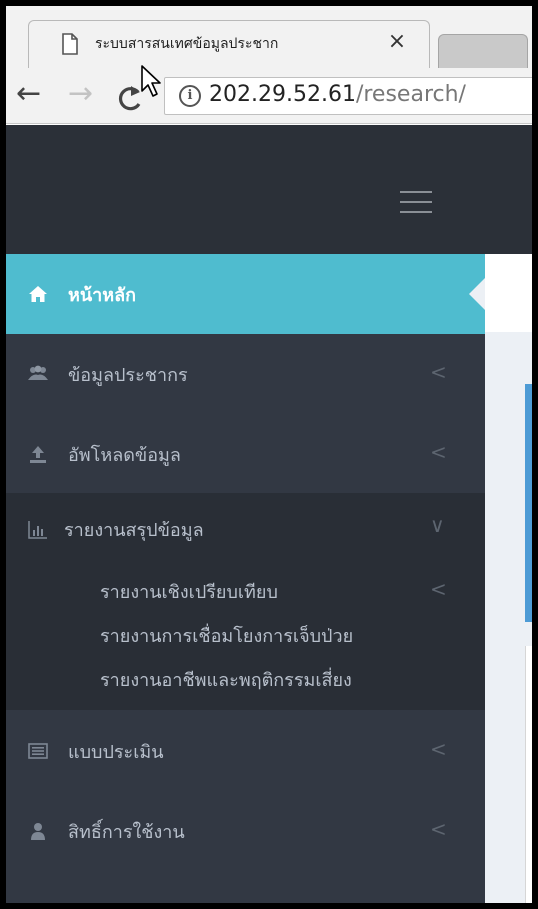  I want to click on sidebar-item-assessment: แบบประเมิน <, so click(245, 751).